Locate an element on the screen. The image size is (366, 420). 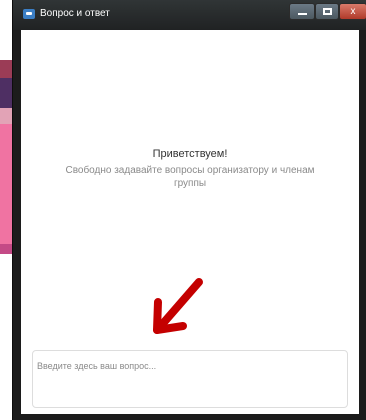
chat-icon is located at coordinates (29, 14).